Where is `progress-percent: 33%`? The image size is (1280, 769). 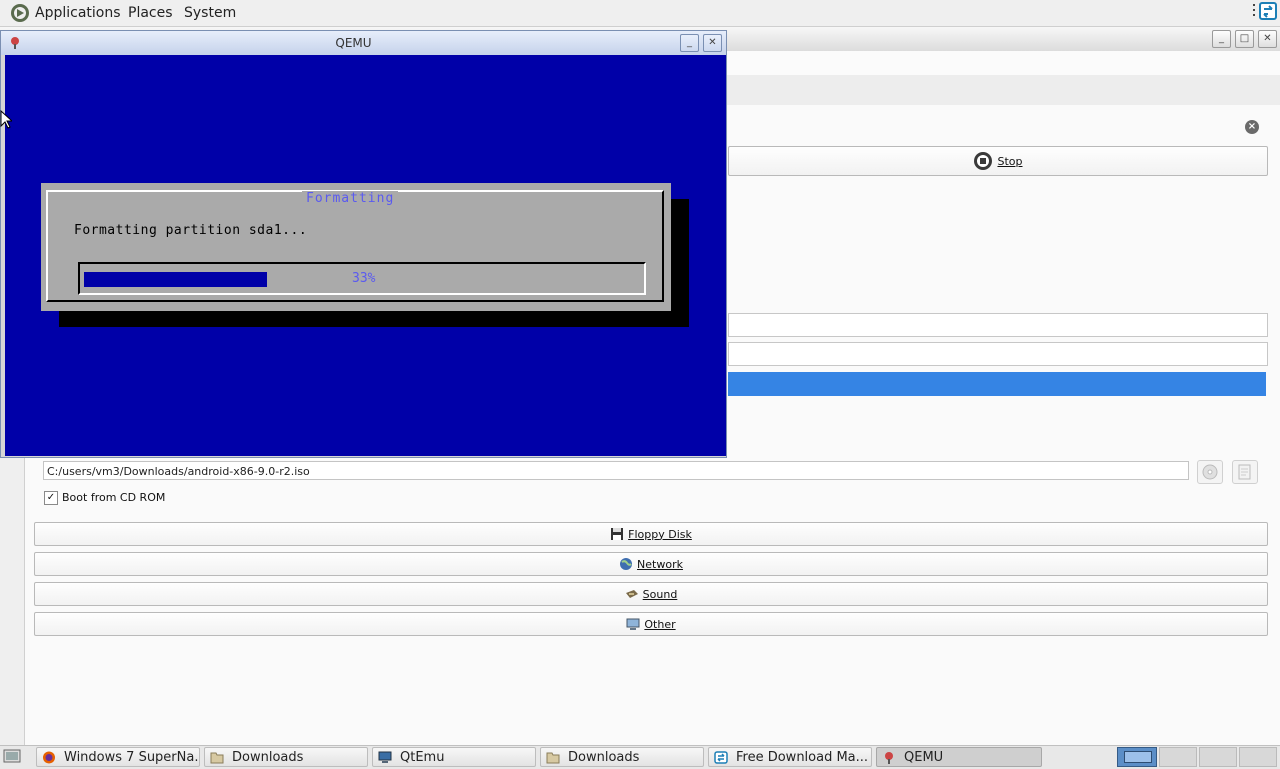
progress-percent: 33% is located at coordinates (364, 278).